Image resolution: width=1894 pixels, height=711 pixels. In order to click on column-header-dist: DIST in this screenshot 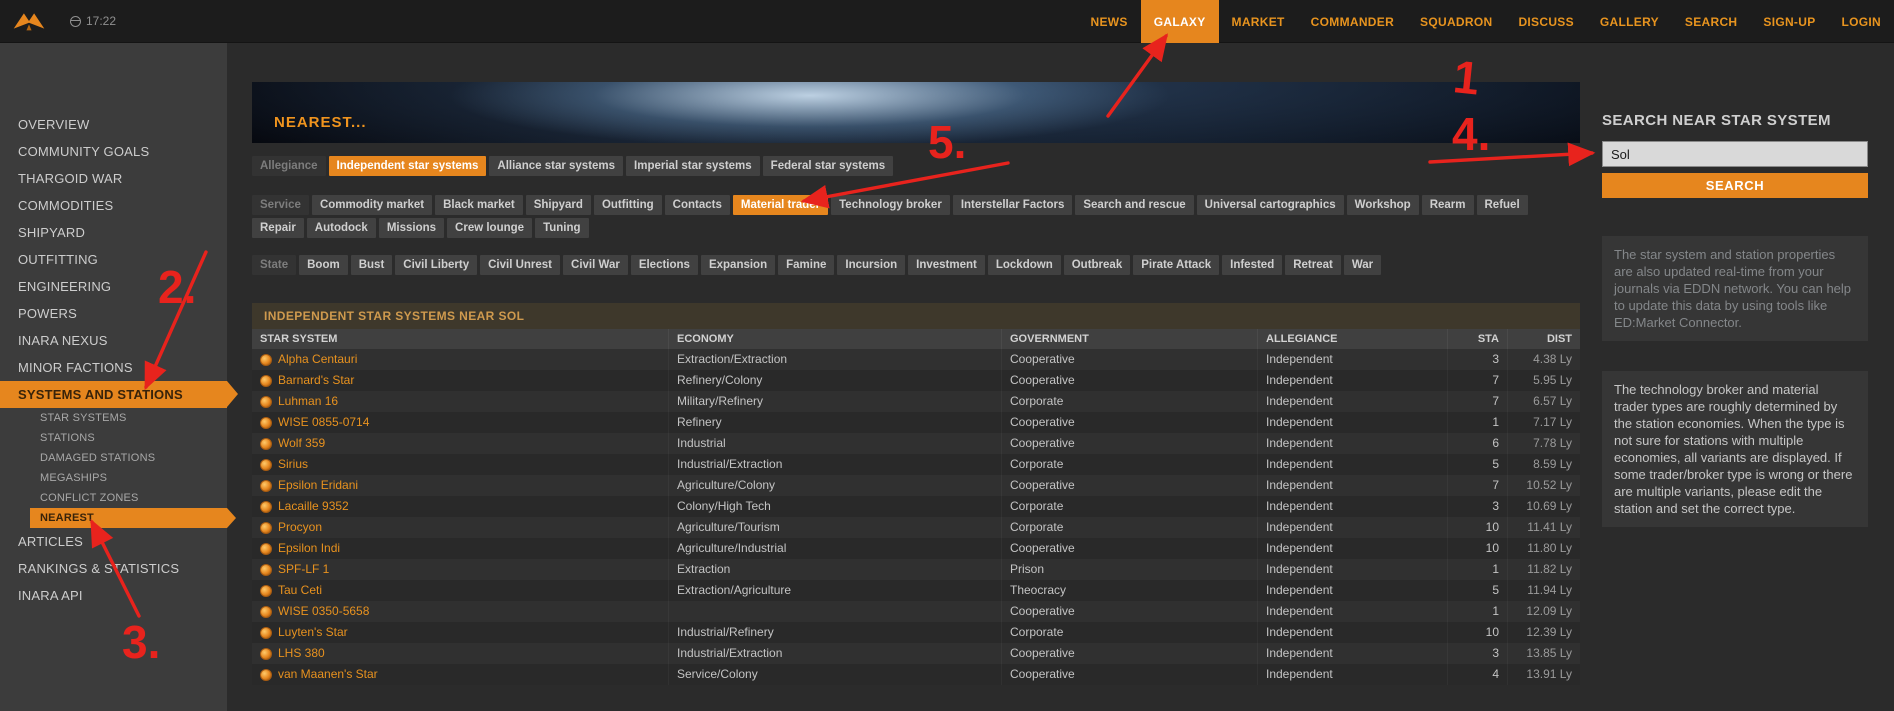, I will do `click(1543, 339)`.